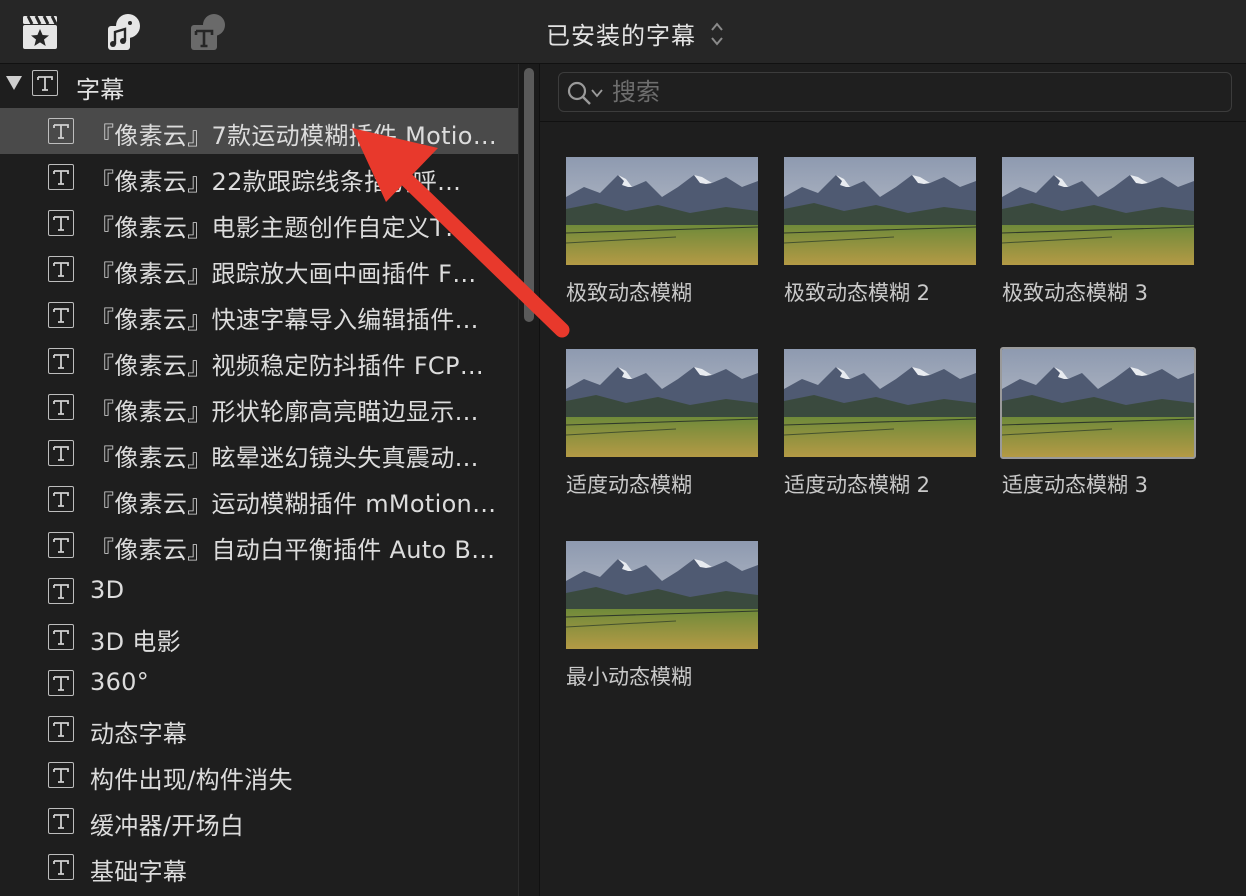 The image size is (1246, 896). What do you see at coordinates (100, 90) in the screenshot?
I see `sidebar-header-label: 字幕` at bounding box center [100, 90].